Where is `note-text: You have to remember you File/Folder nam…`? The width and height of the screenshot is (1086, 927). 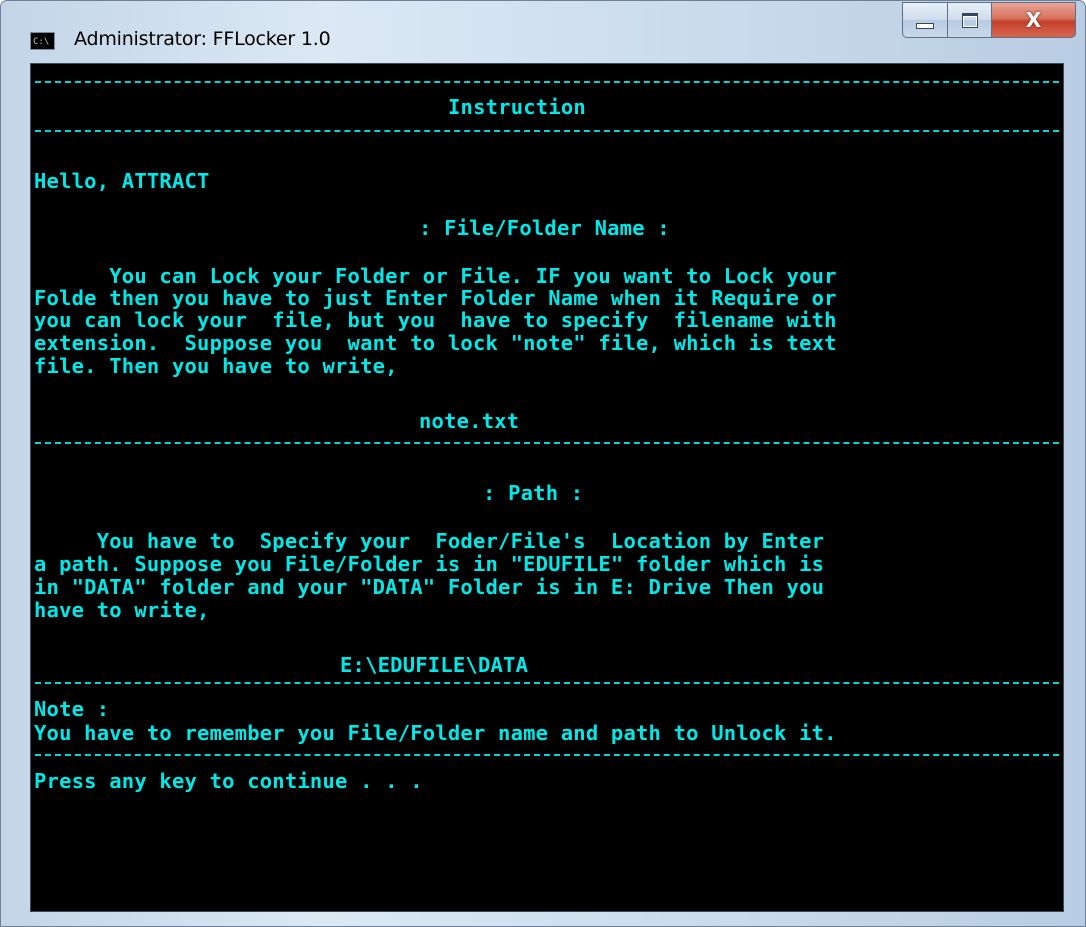
note-text: You have to remember you File/Folder nam… is located at coordinates (435, 733).